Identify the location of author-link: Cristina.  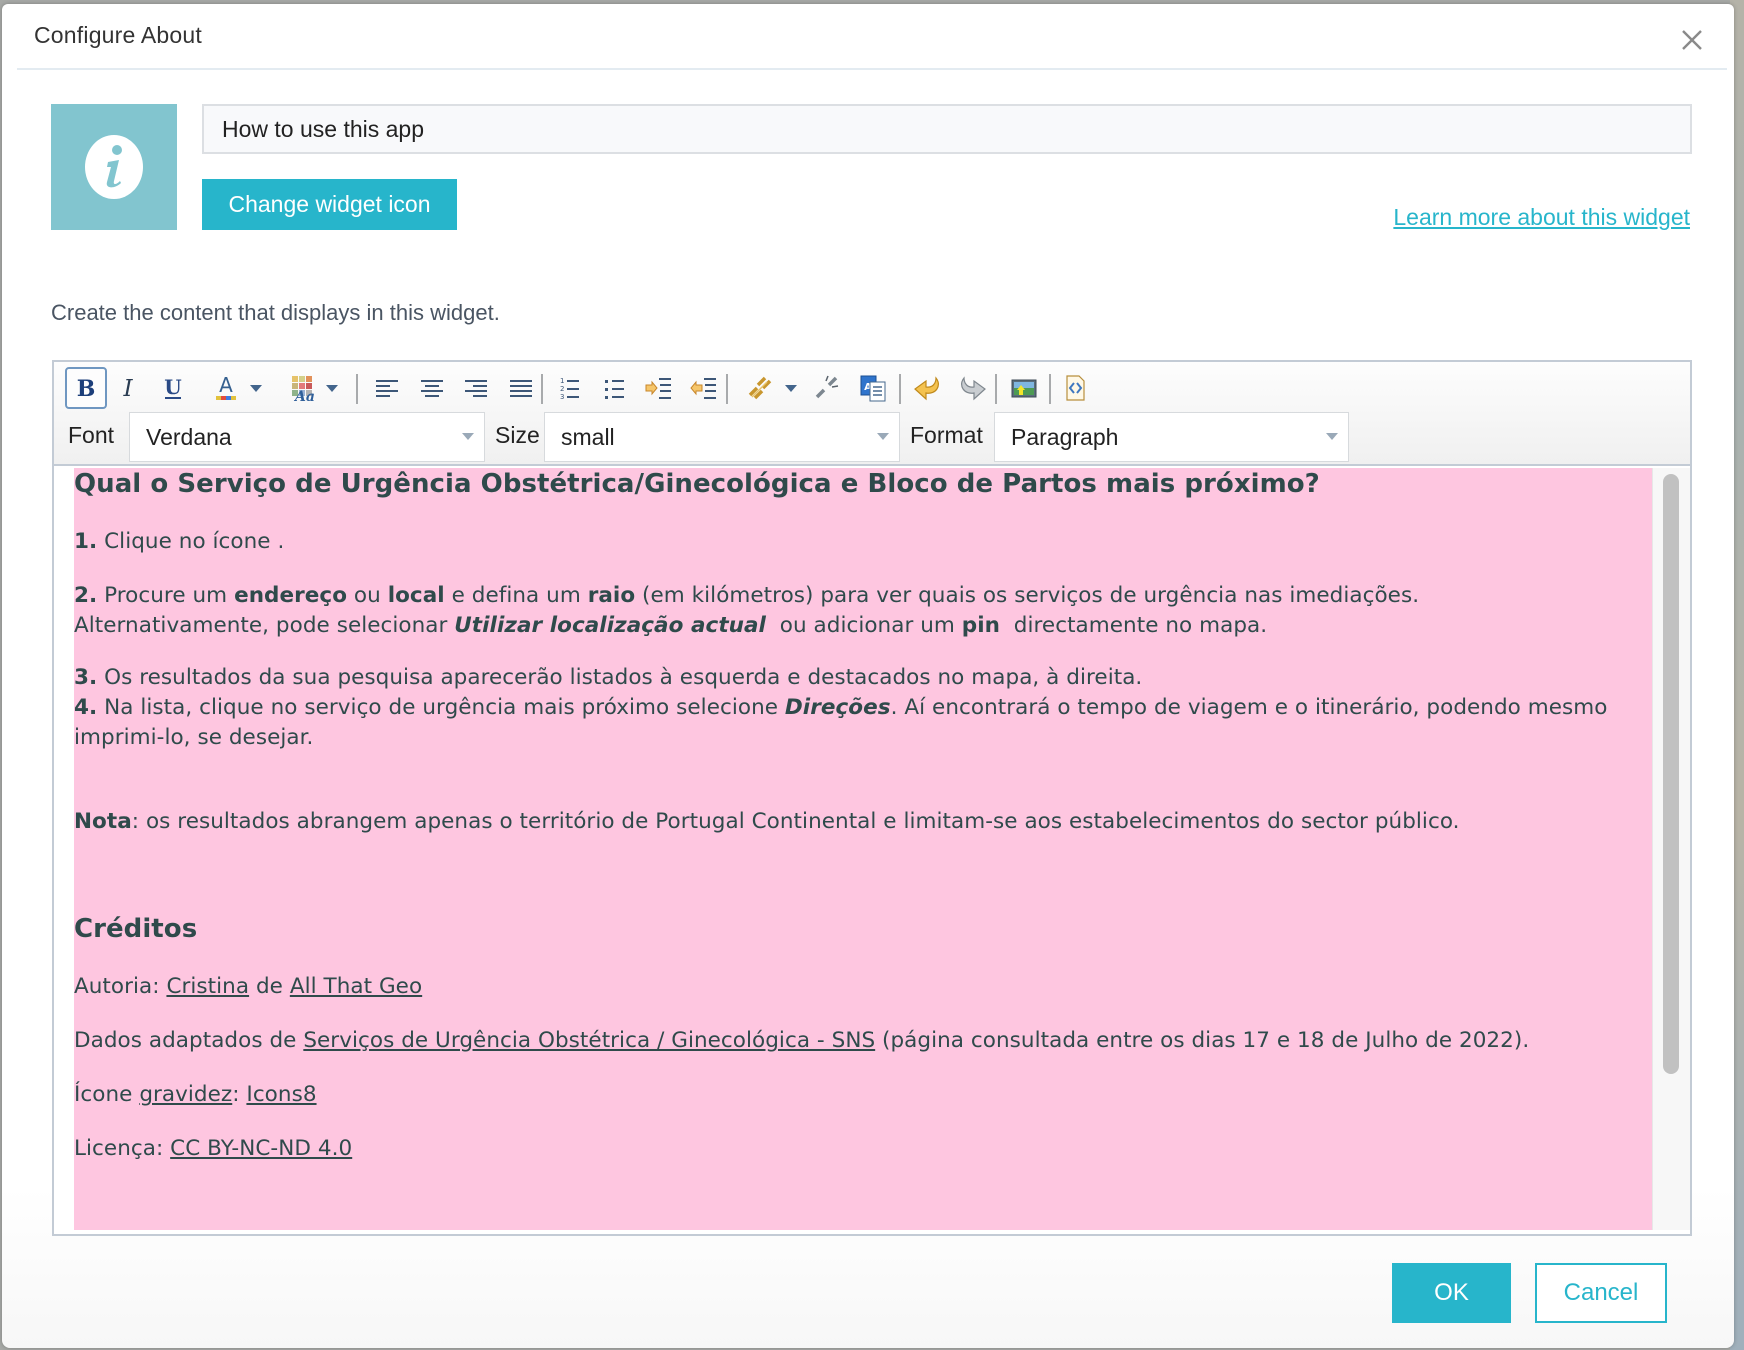
(207, 986).